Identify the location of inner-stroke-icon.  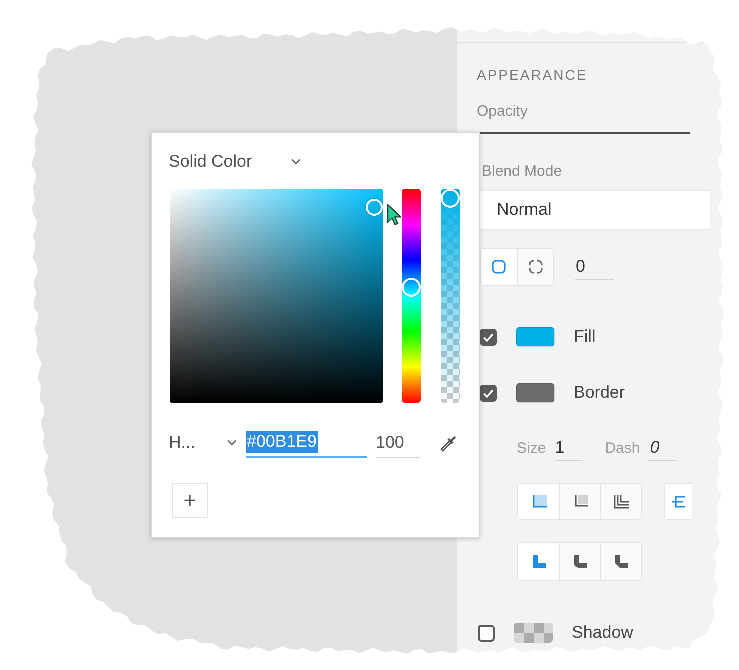
(538, 502).